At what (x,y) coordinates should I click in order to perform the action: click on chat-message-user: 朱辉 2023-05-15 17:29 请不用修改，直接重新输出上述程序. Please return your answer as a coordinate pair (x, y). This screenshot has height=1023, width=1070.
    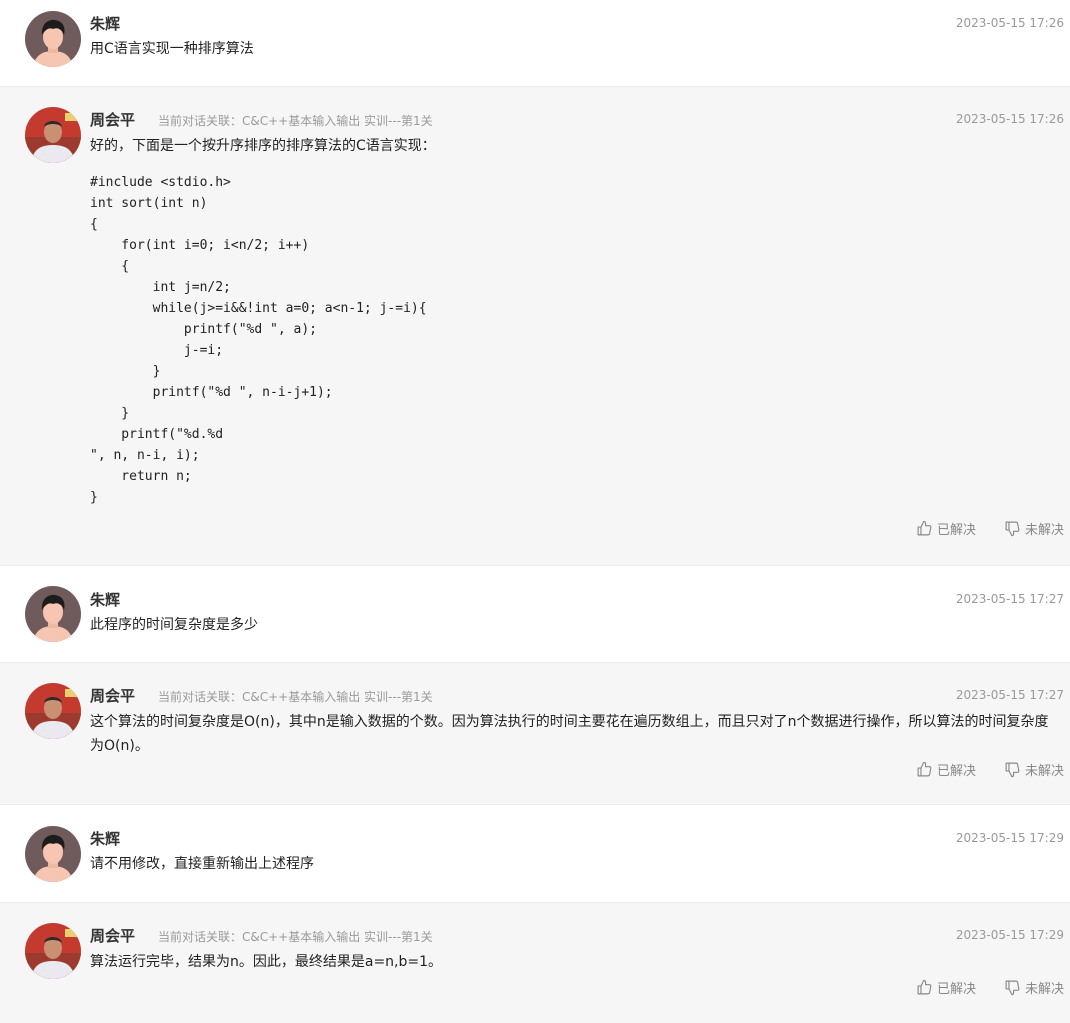
    Looking at the image, I should click on (535, 854).